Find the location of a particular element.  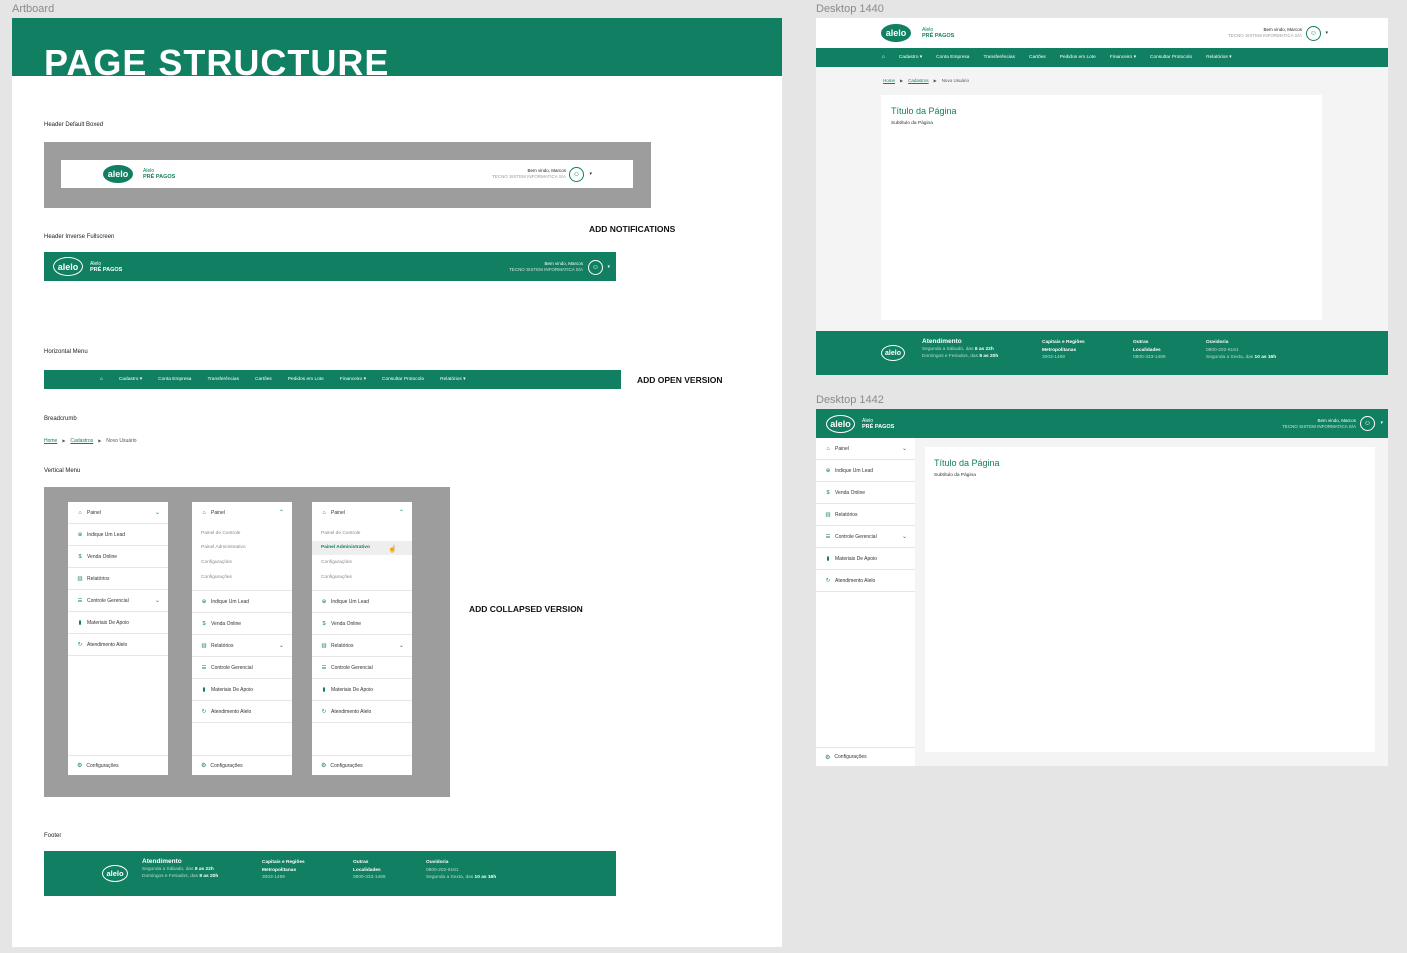

vmenu-sub-painel-admin: Painel Administrativo is located at coordinates (242, 548).